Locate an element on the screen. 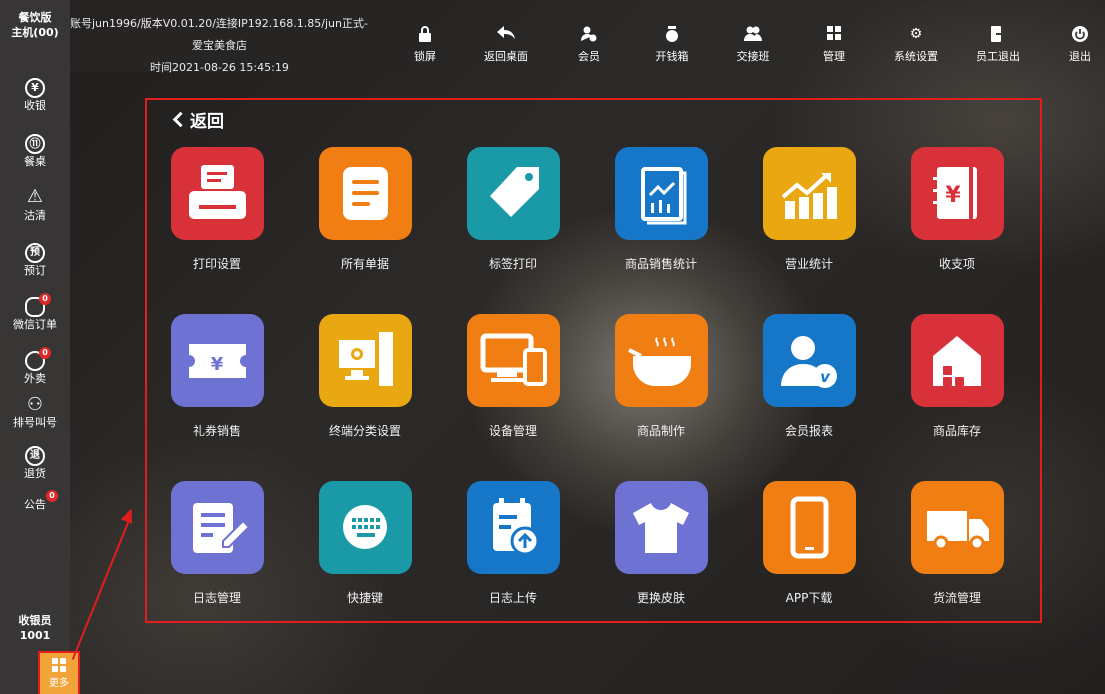 The width and height of the screenshot is (1105, 694). annotation-arrow-head is located at coordinates (129, 515).